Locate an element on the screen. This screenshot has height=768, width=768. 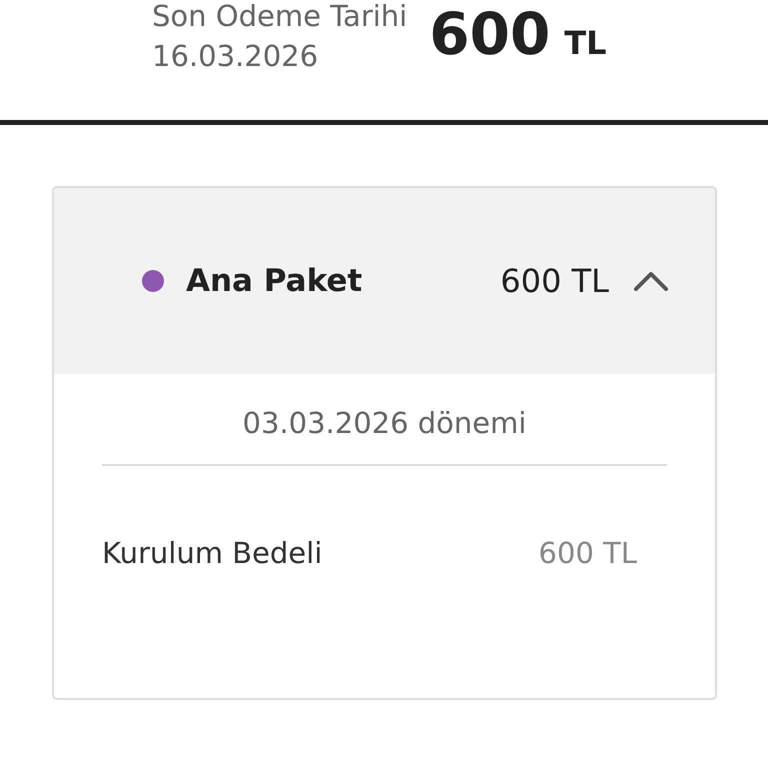
due-date-label: Son Odeme Tarihi is located at coordinates (280, 17).